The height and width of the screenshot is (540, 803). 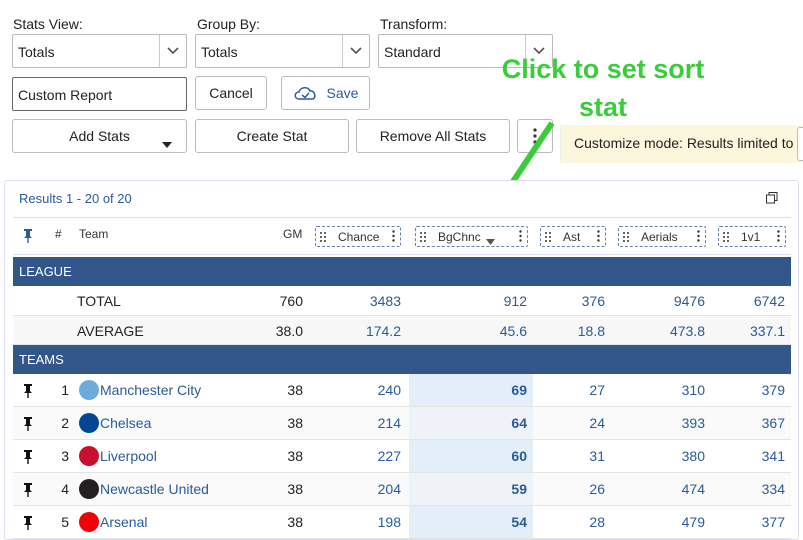 What do you see at coordinates (289, 331) in the screenshot?
I see `gm-value: 38.0` at bounding box center [289, 331].